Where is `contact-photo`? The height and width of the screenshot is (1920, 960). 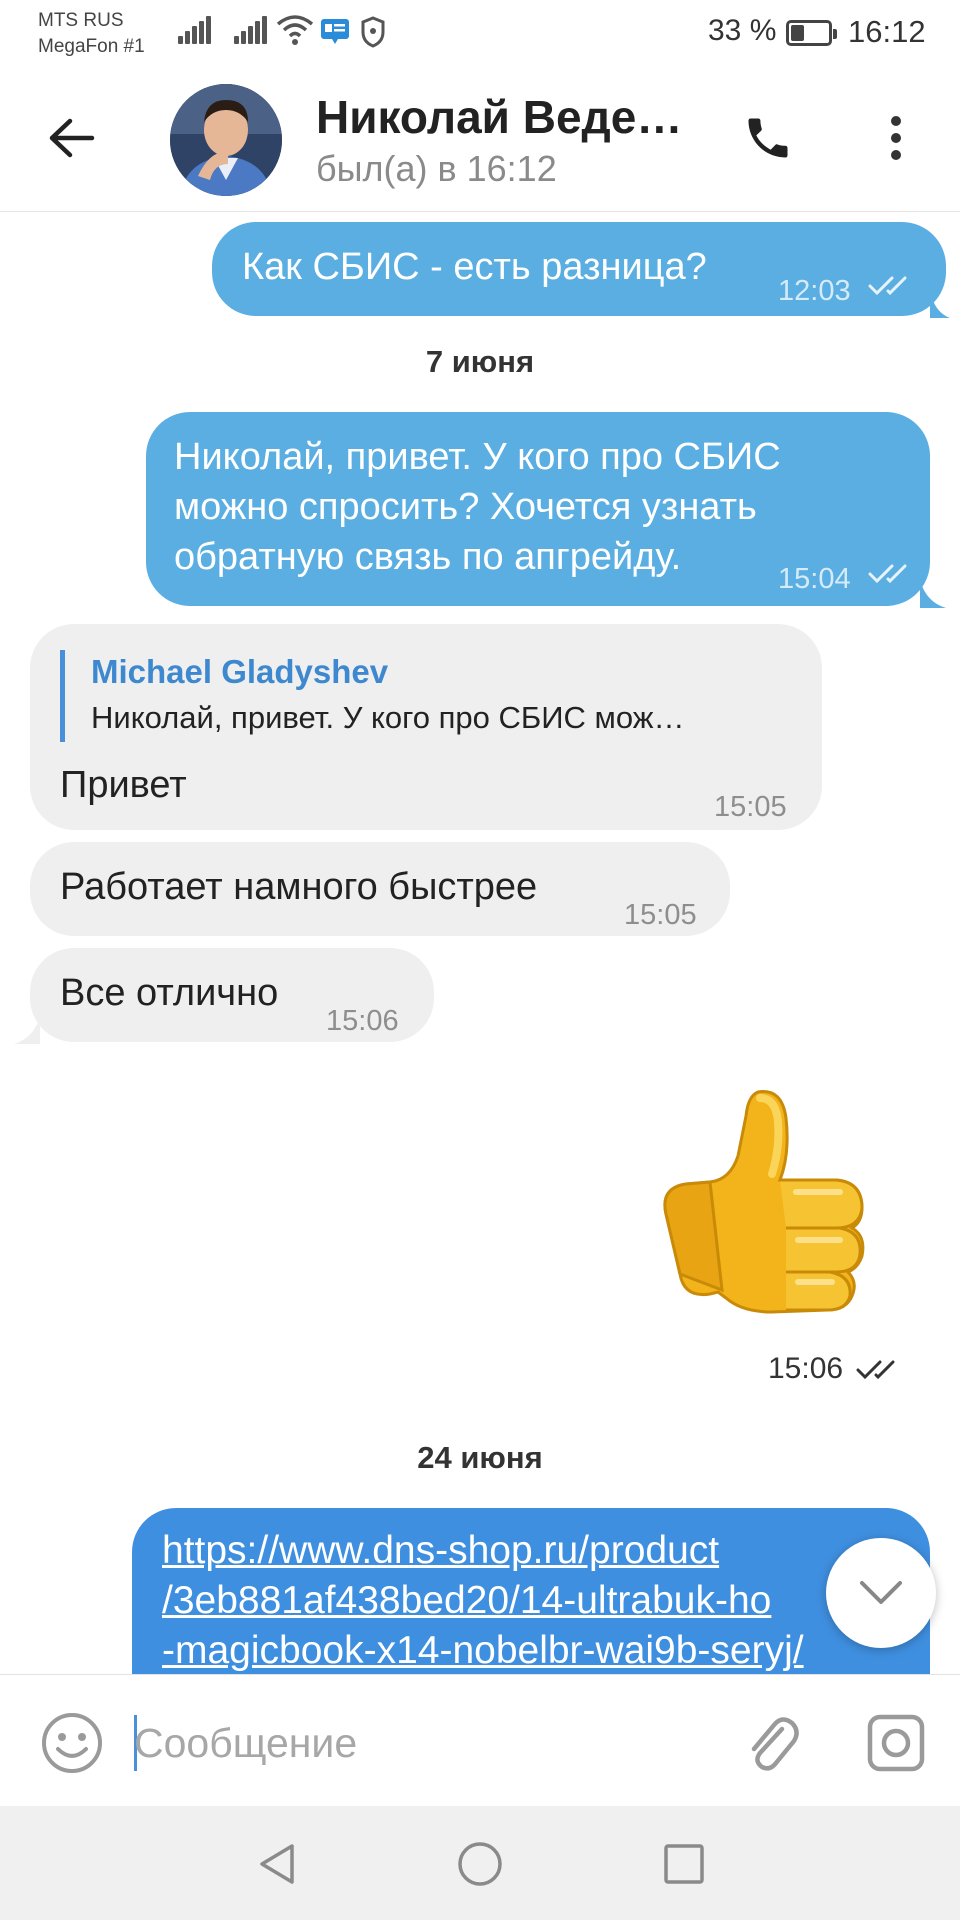 contact-photo is located at coordinates (226, 140).